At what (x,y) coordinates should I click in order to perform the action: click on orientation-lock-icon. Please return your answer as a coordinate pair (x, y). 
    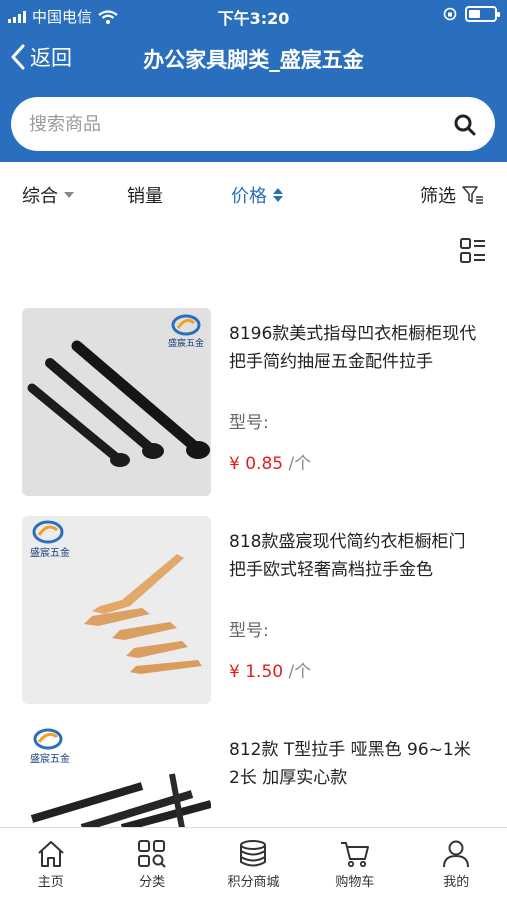
    Looking at the image, I should click on (450, 14).